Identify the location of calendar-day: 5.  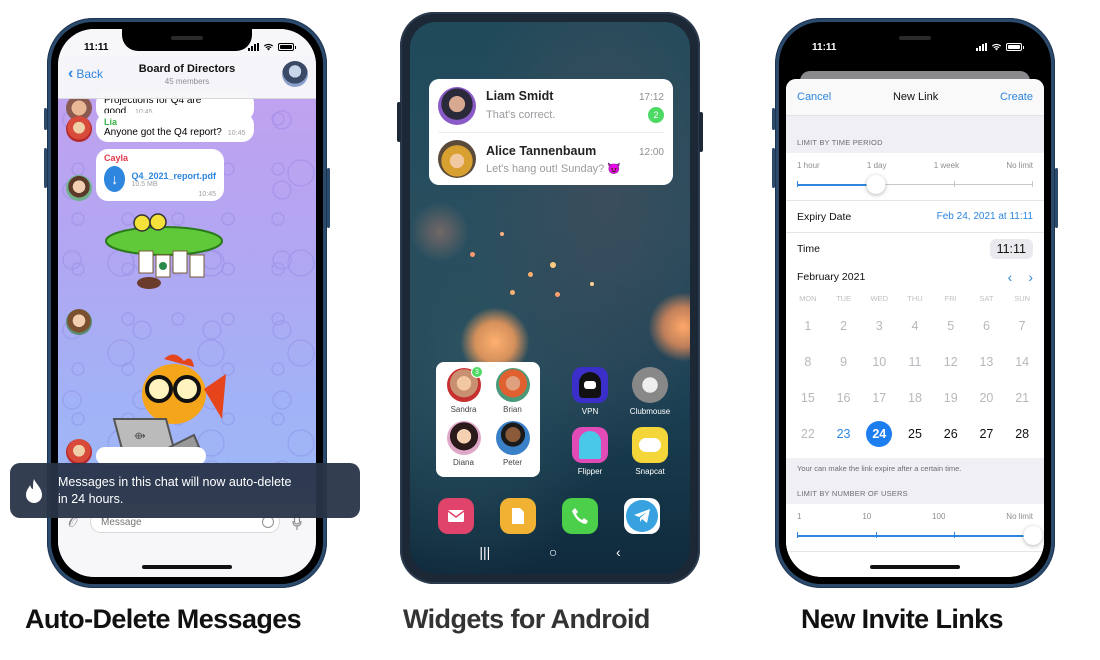
(951, 326).